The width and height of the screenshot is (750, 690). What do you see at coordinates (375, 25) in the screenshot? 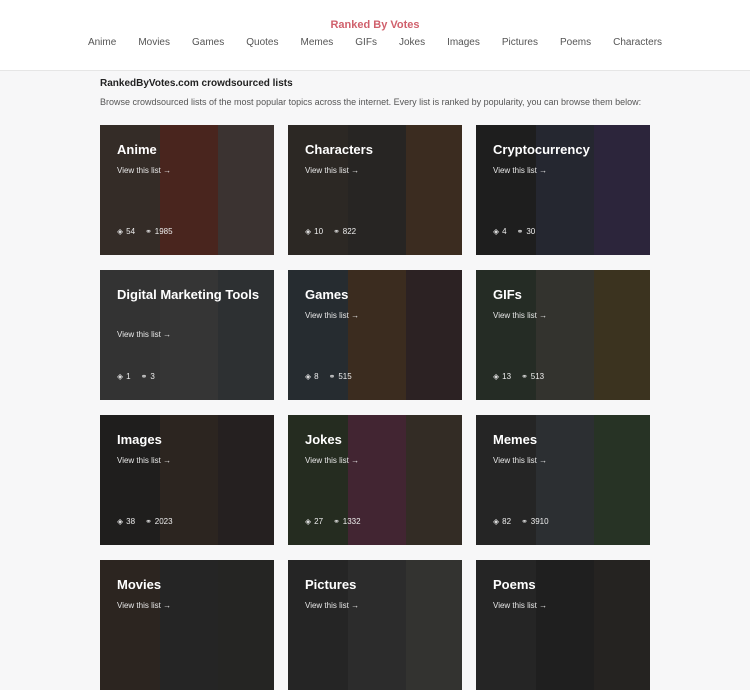
I see `site-logo-link: Ranked By Votes` at bounding box center [375, 25].